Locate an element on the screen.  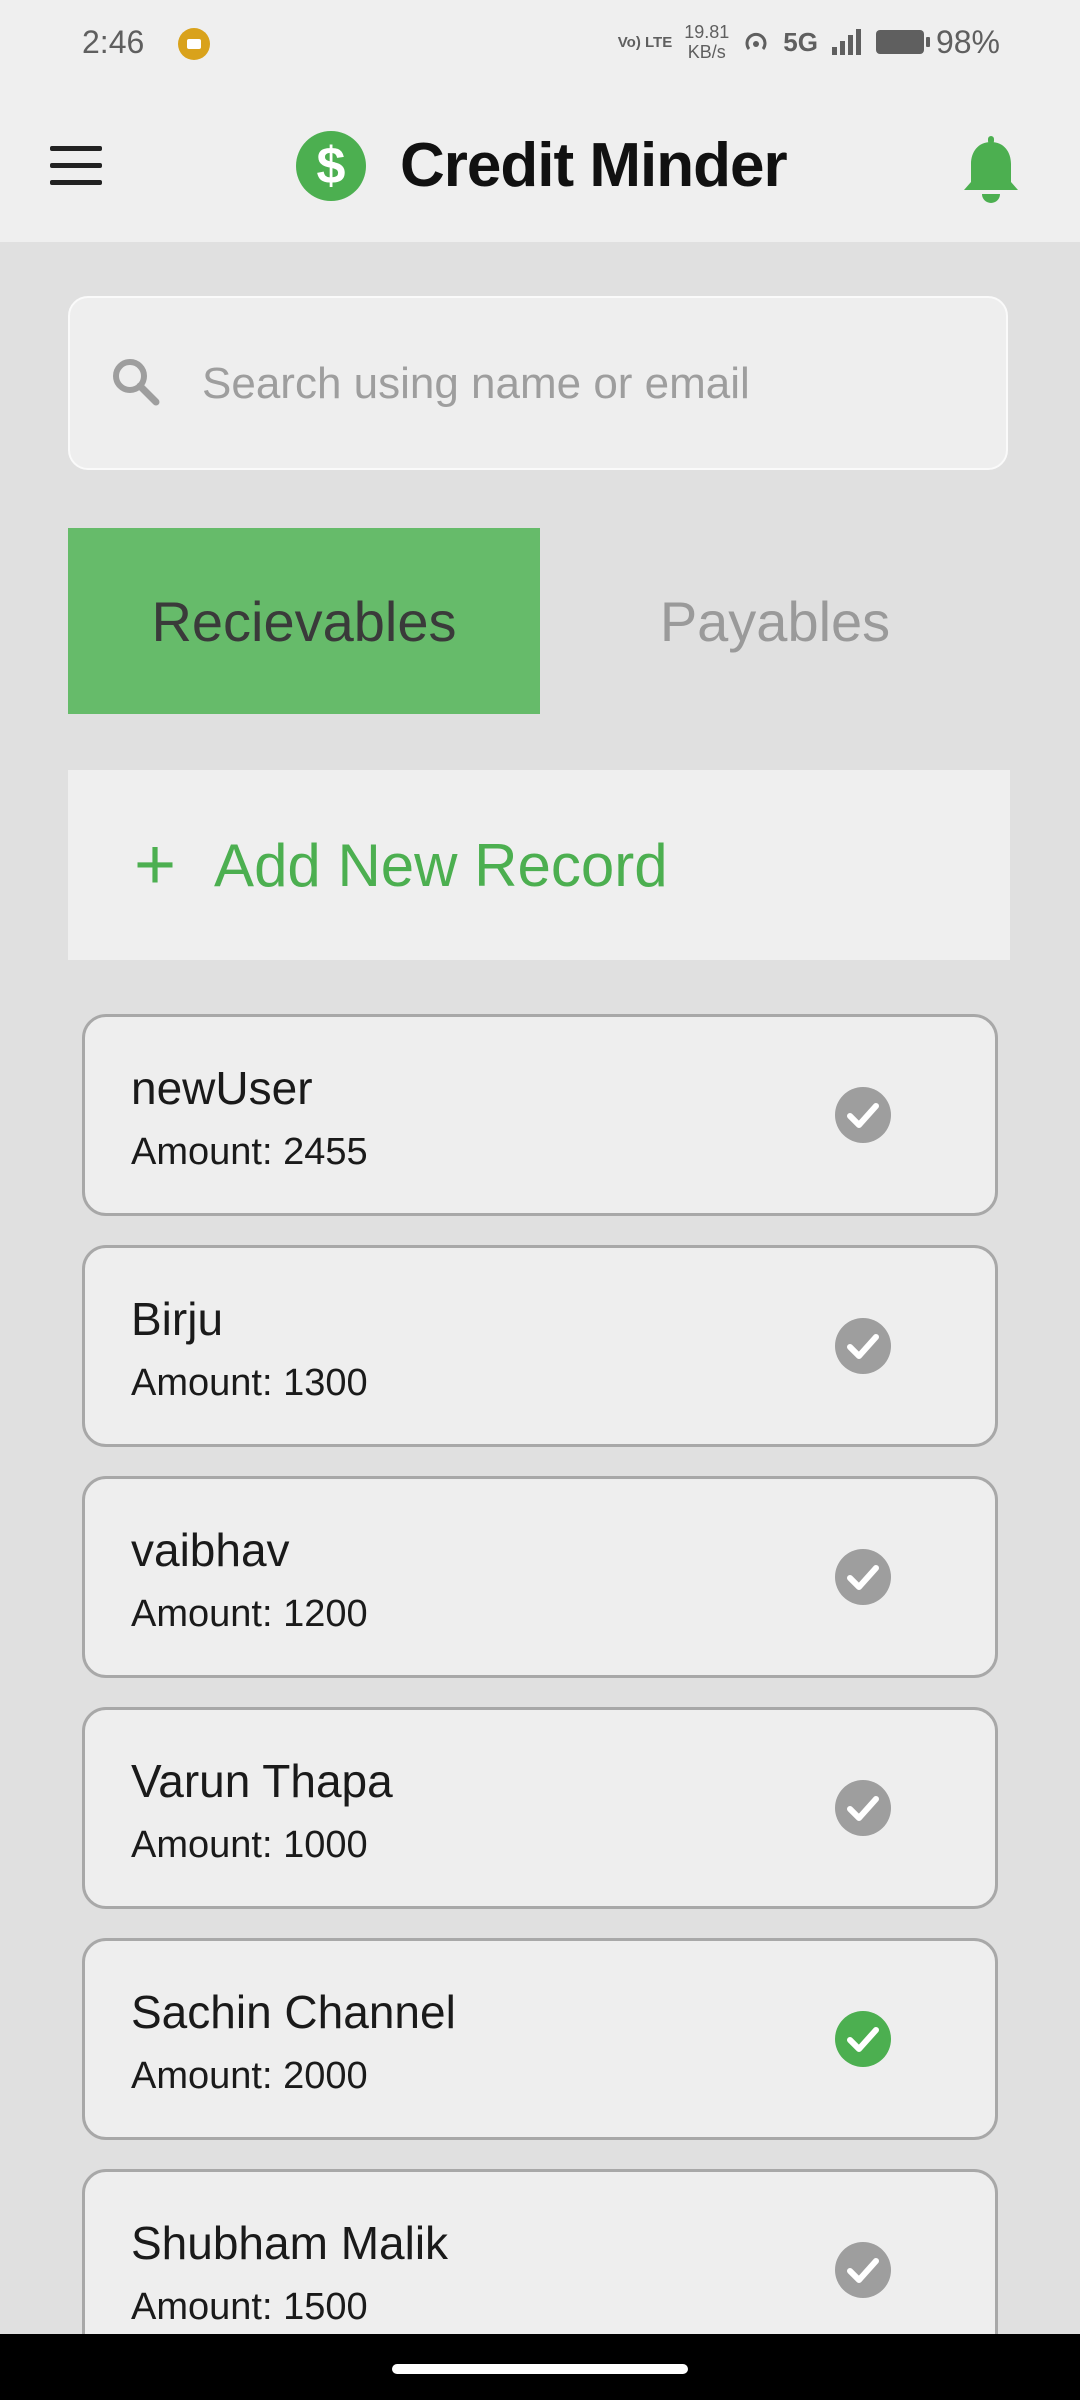
battery-icon is located at coordinates (902, 42).